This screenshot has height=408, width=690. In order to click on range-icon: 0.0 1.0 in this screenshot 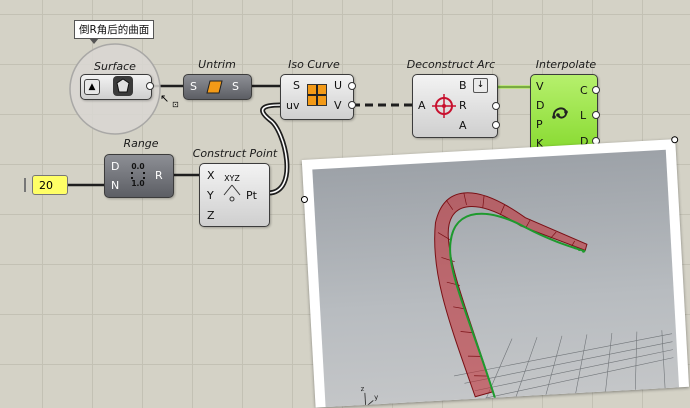, I will do `click(138, 175)`.